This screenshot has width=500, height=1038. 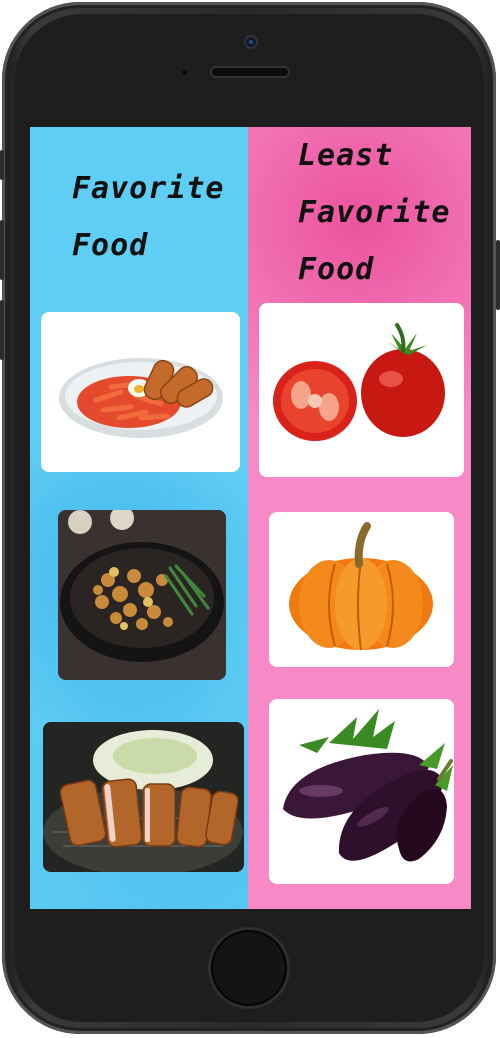 I want to click on favorite-title-line2: Food, so click(x=110, y=245).